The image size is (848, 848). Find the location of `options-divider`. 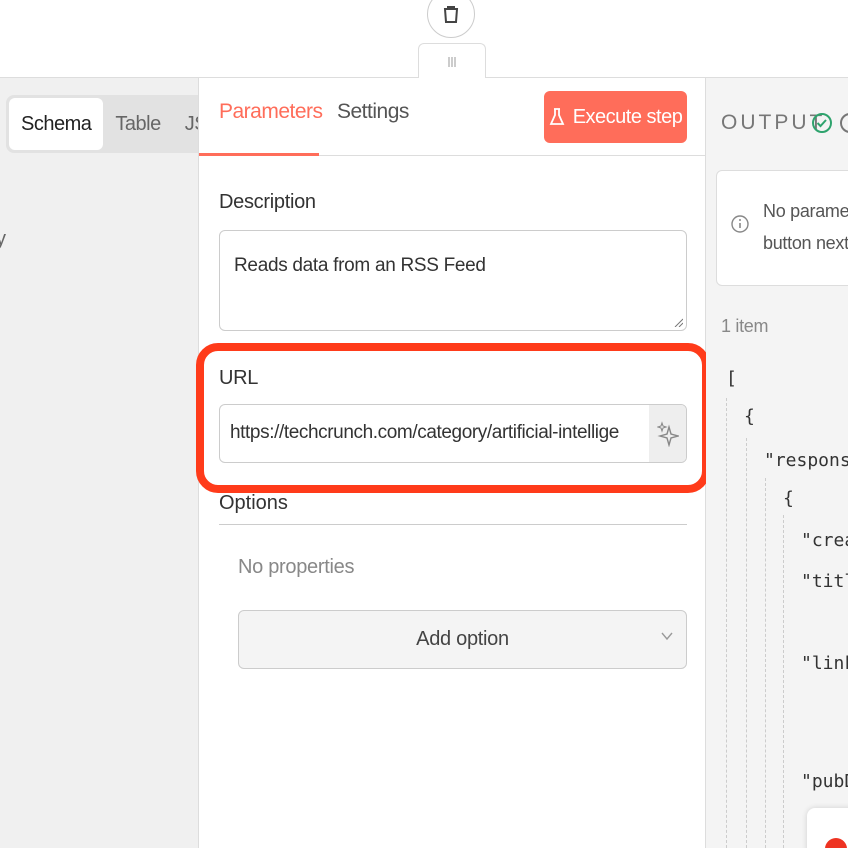

options-divider is located at coordinates (453, 524).